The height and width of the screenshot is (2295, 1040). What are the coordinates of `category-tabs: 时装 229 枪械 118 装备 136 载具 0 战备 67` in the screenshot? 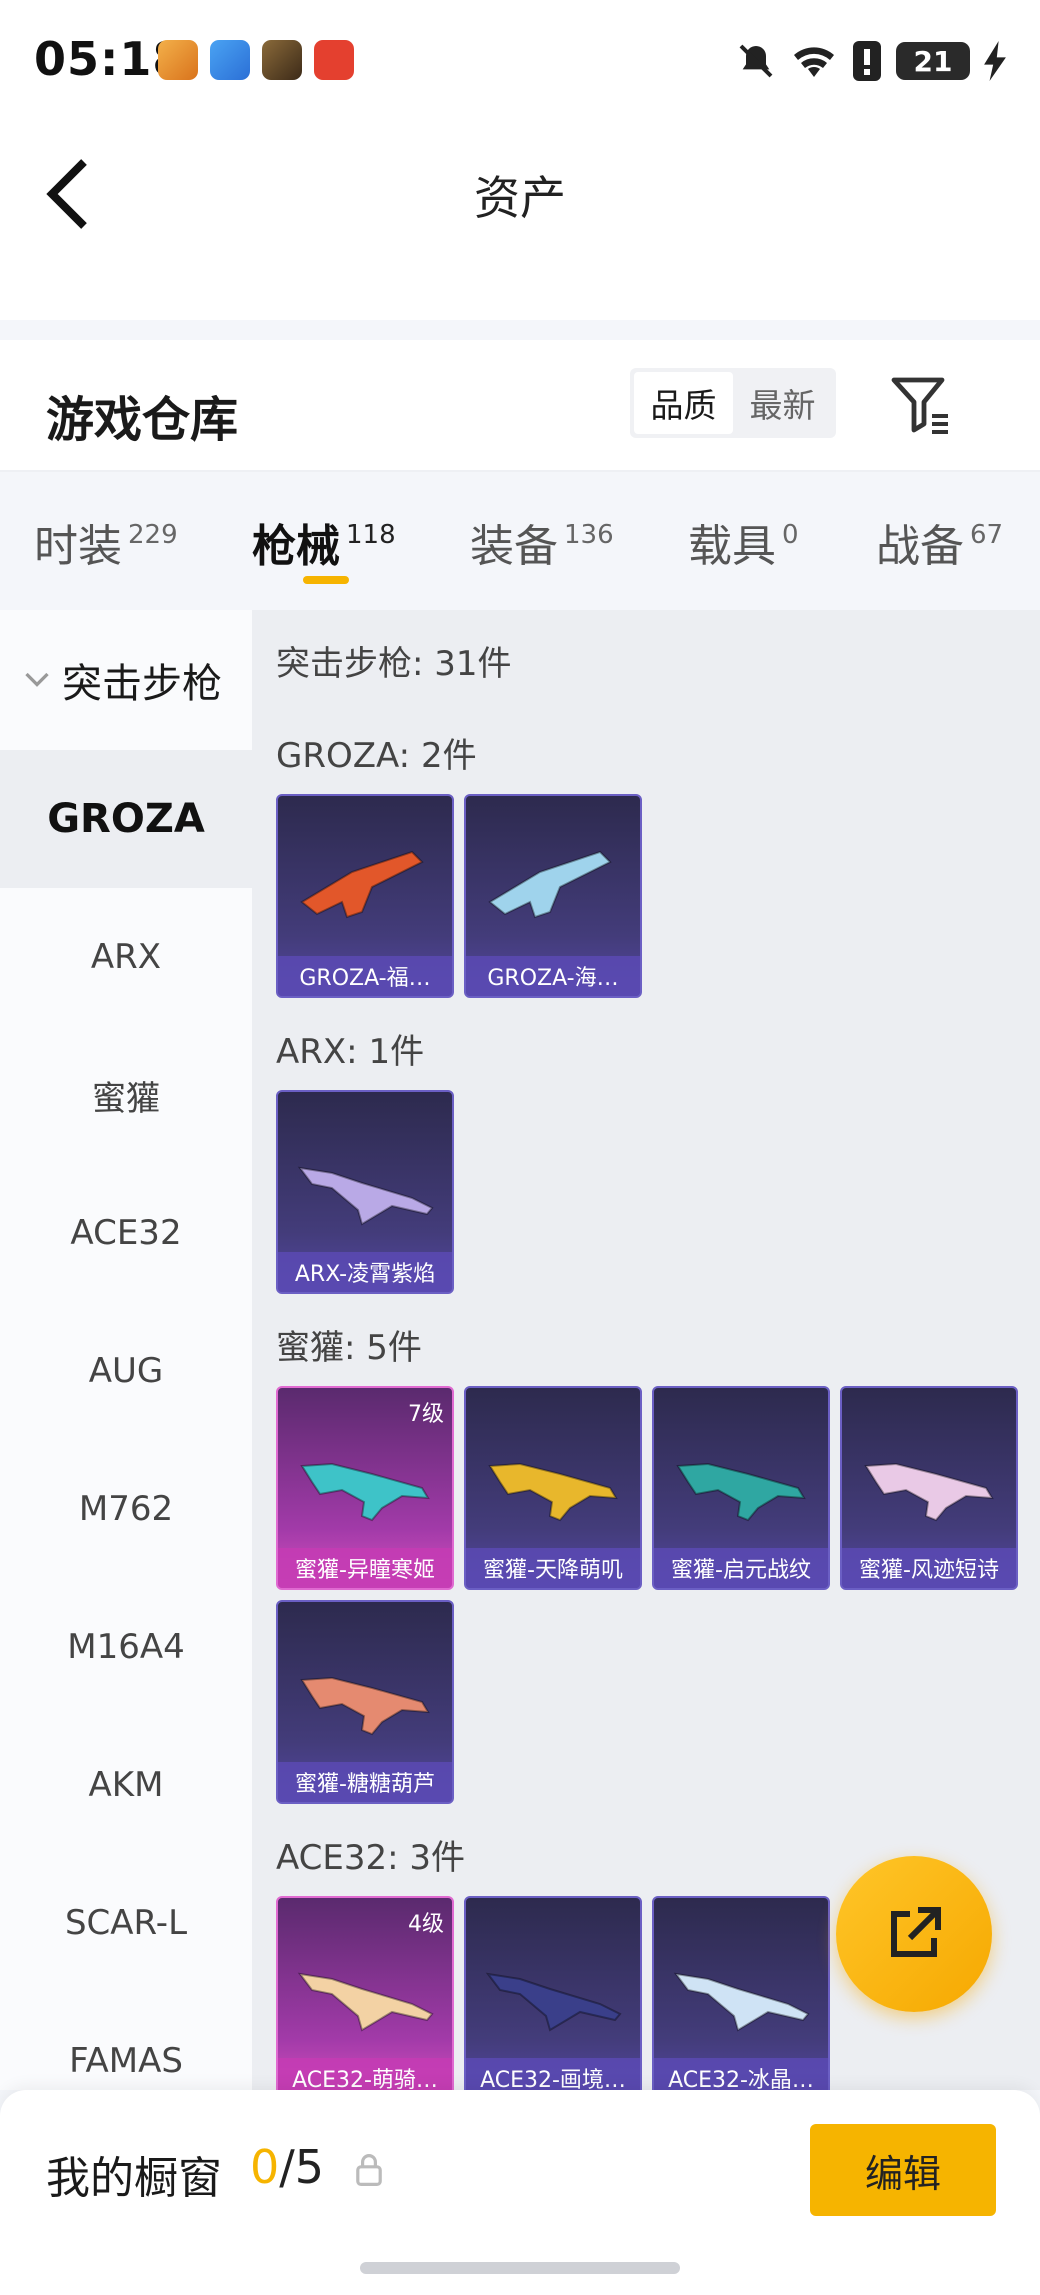 It's located at (520, 542).